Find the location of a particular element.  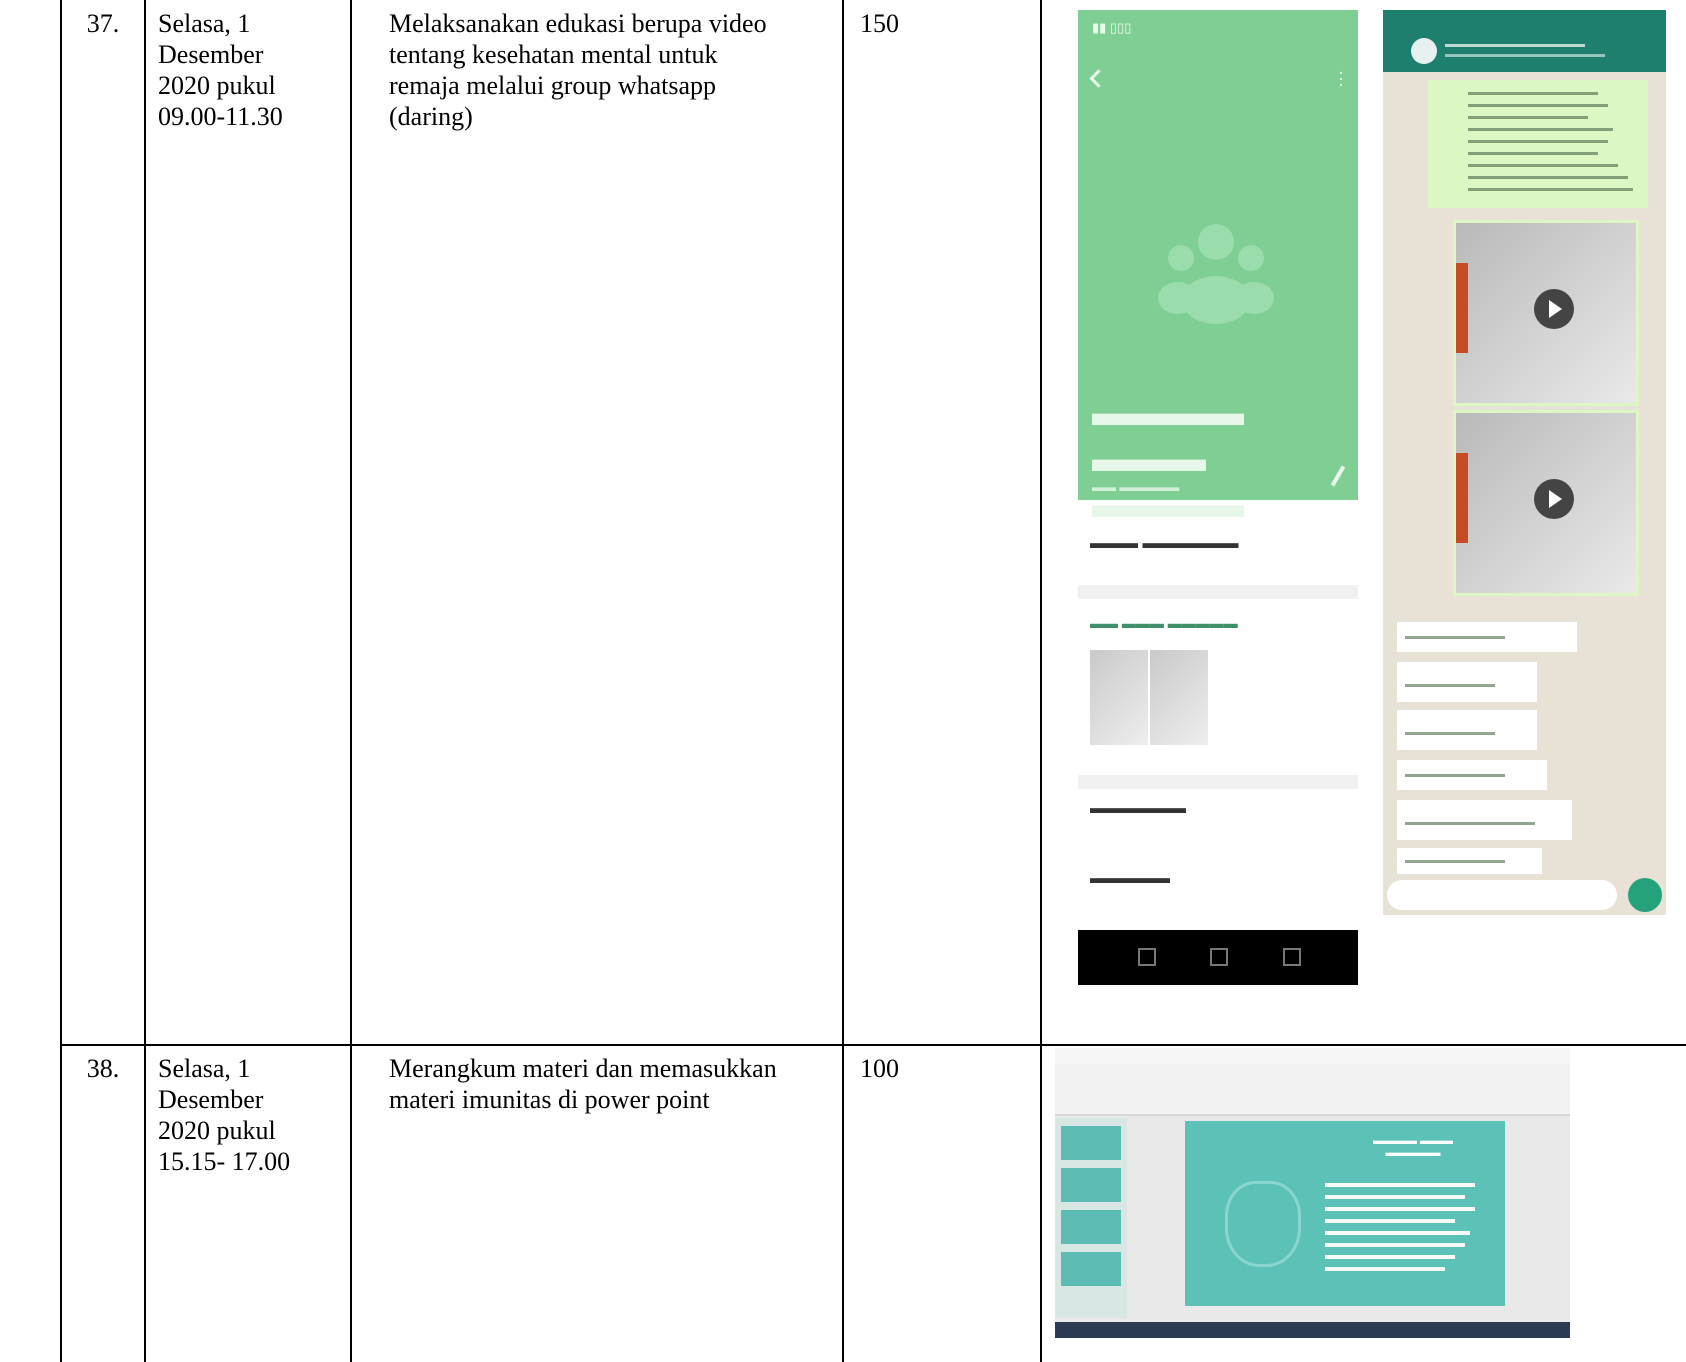

row-divider is located at coordinates (873, 1045).